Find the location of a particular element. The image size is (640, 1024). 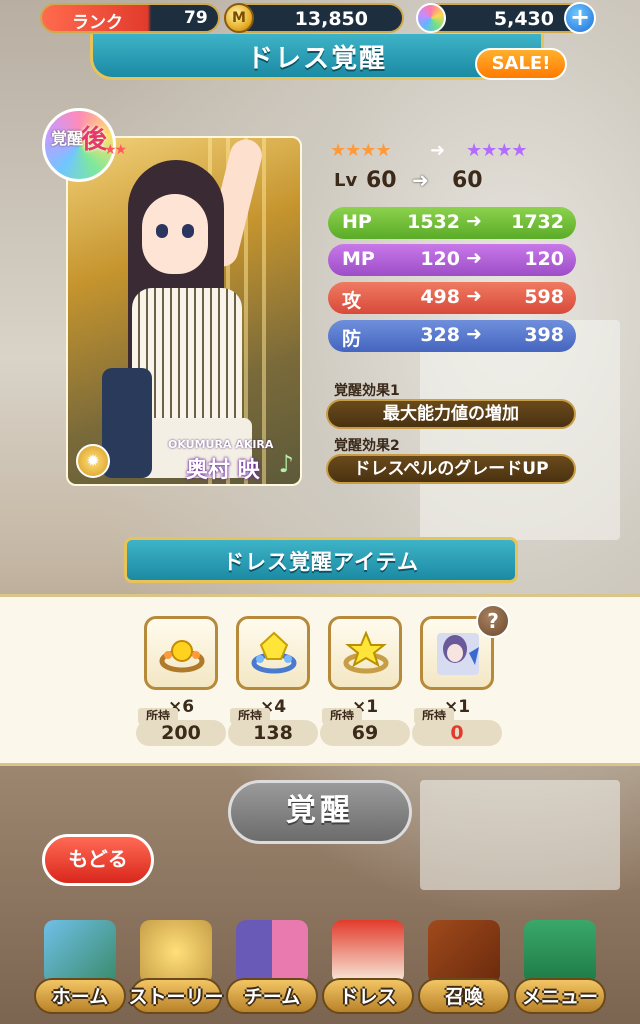

awaken-button: 覚醒 is located at coordinates (320, 812).